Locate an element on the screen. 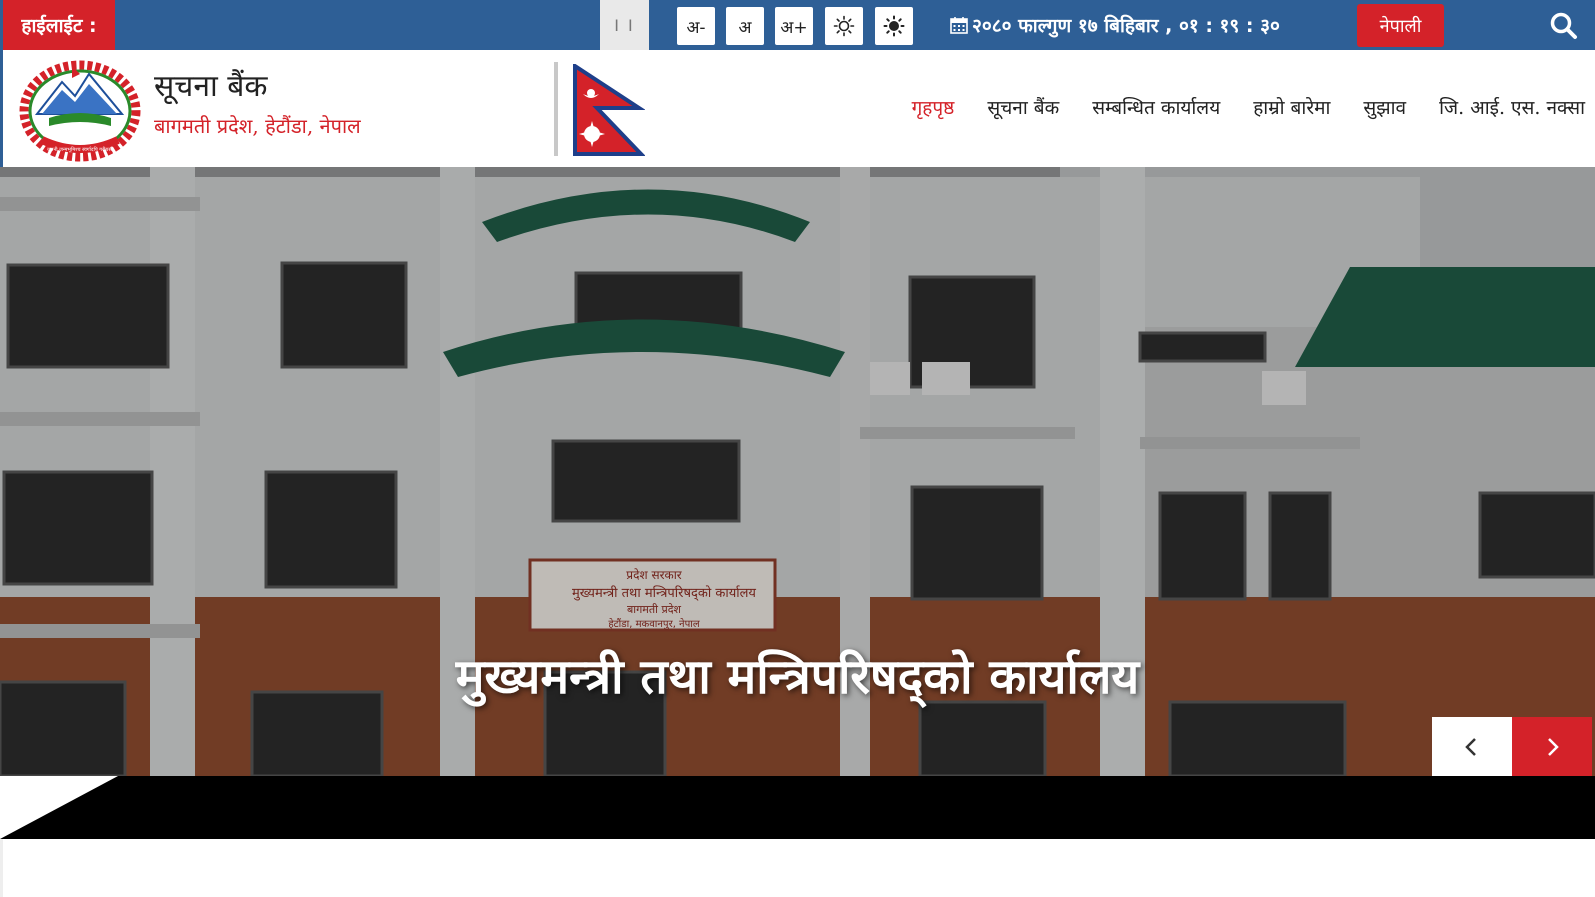  nav-item-home: गृहपृष्ठ is located at coordinates (933, 107).